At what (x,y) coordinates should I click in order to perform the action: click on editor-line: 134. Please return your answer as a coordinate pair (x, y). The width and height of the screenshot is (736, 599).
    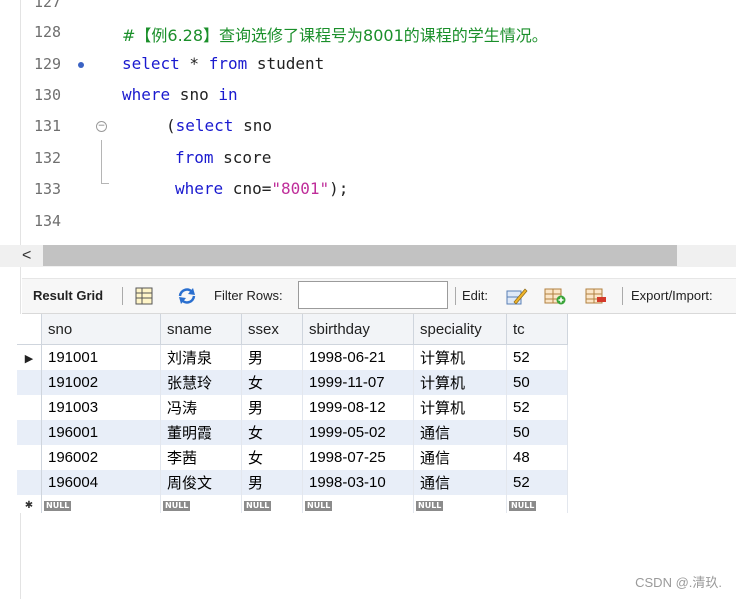
    Looking at the image, I should click on (368, 222).